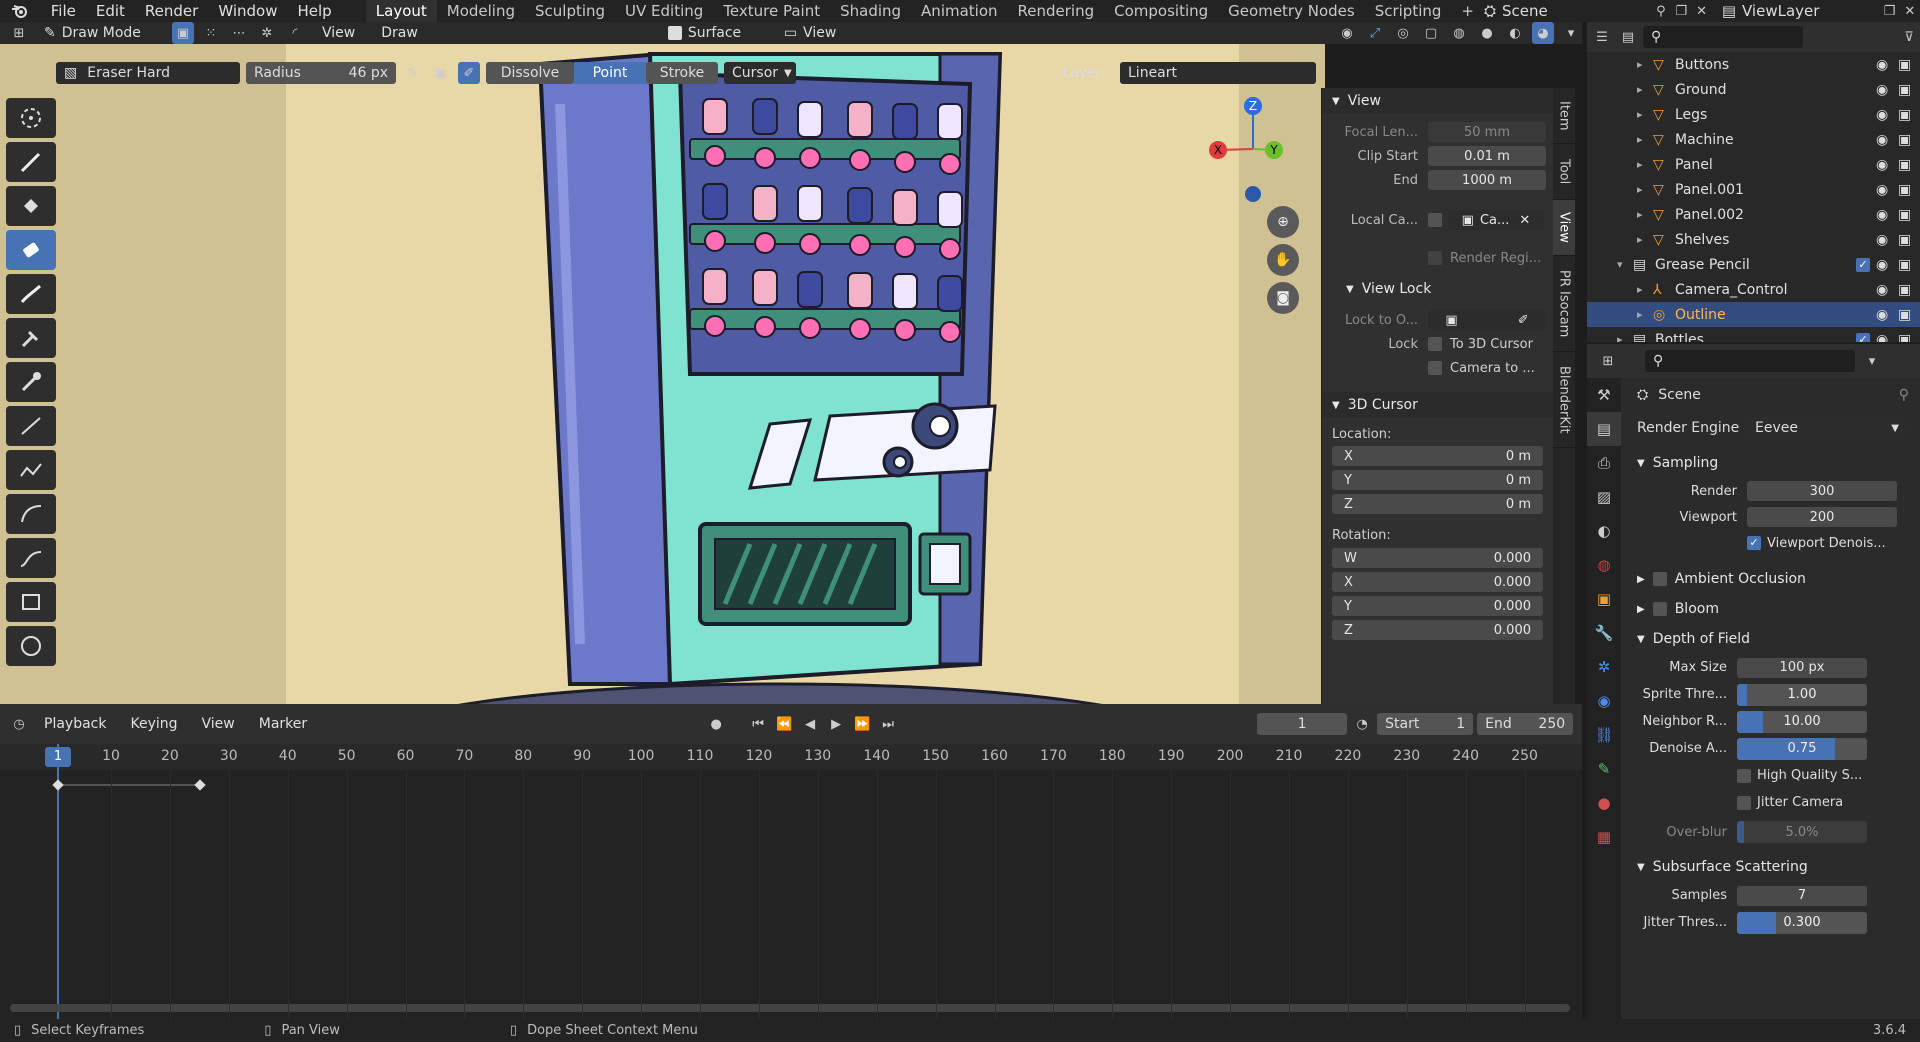 The width and height of the screenshot is (1920, 1042). What do you see at coordinates (714, 33) in the screenshot?
I see `stroke-placement-dropdown: Surface` at bounding box center [714, 33].